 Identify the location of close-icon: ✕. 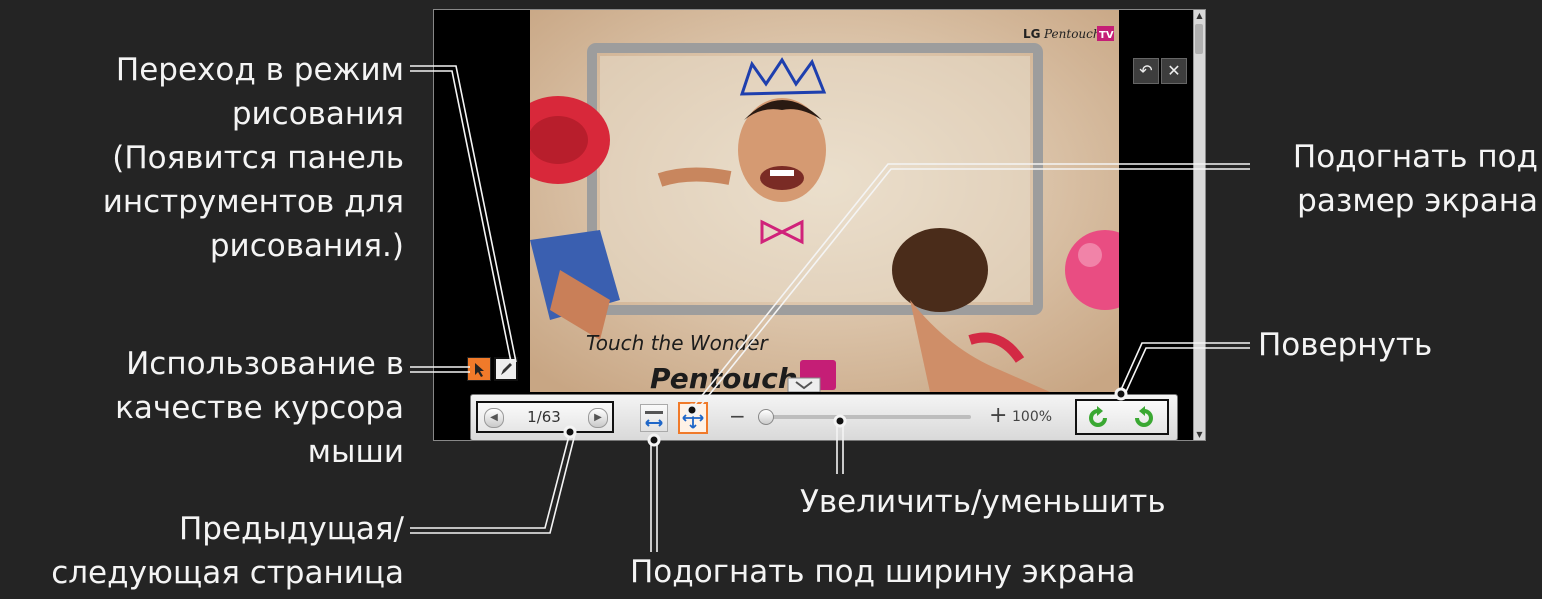
(1174, 70).